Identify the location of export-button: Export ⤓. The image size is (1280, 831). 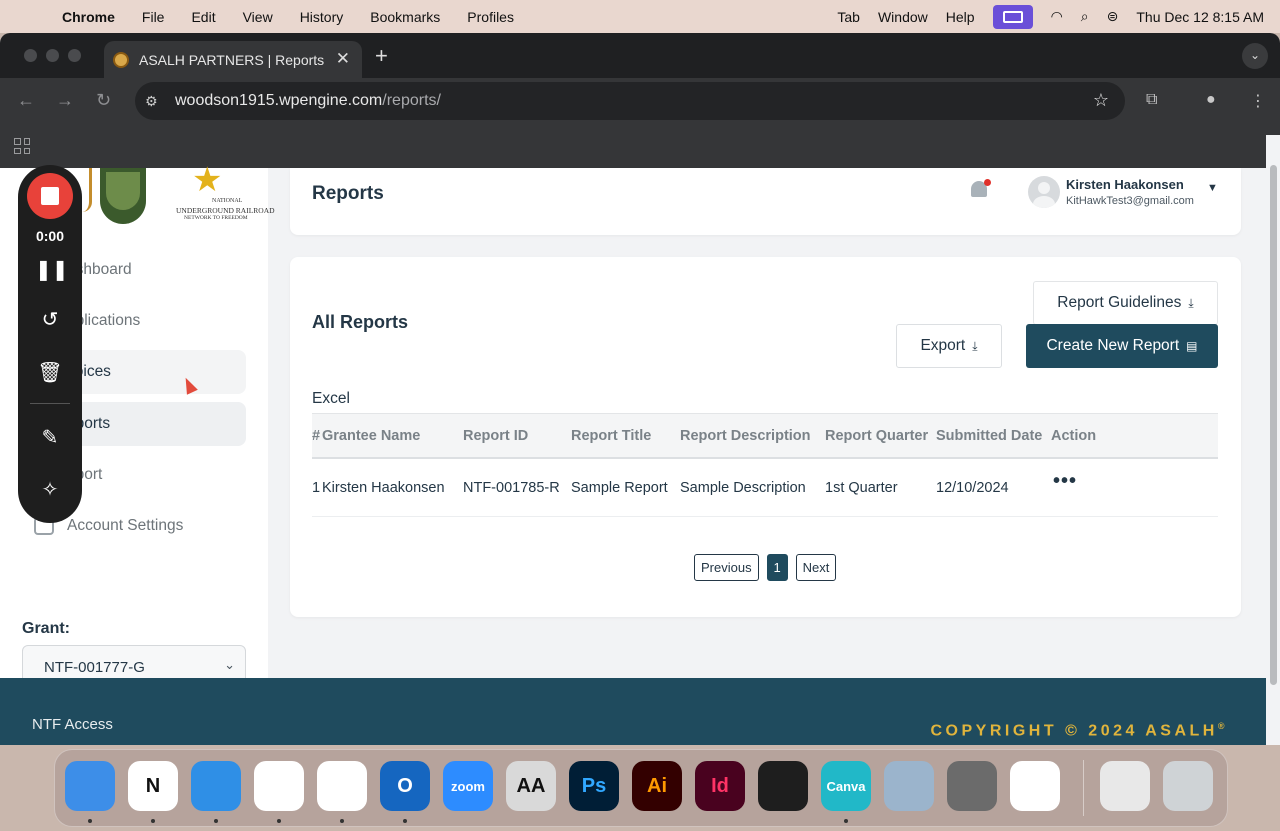
(949, 346).